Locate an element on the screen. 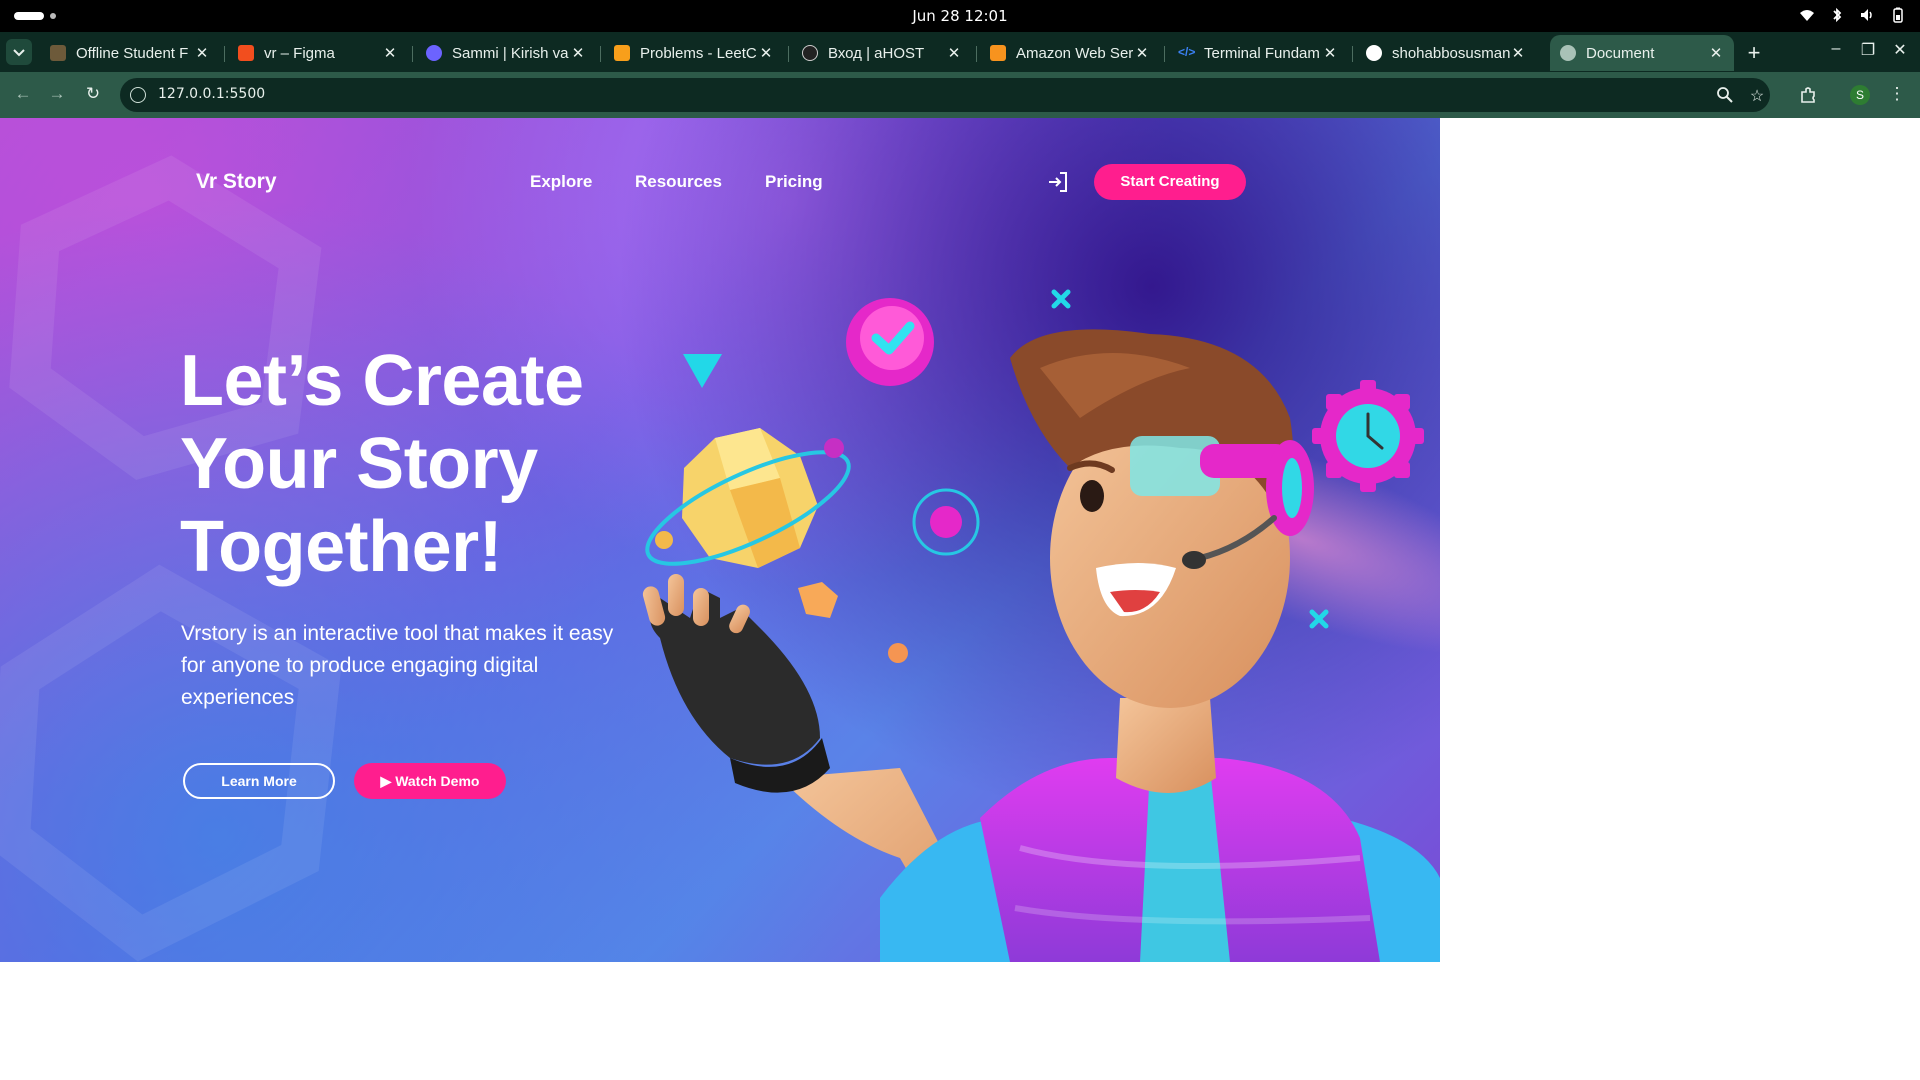  tab-title: Amazon Web Ser is located at coordinates (1075, 53).